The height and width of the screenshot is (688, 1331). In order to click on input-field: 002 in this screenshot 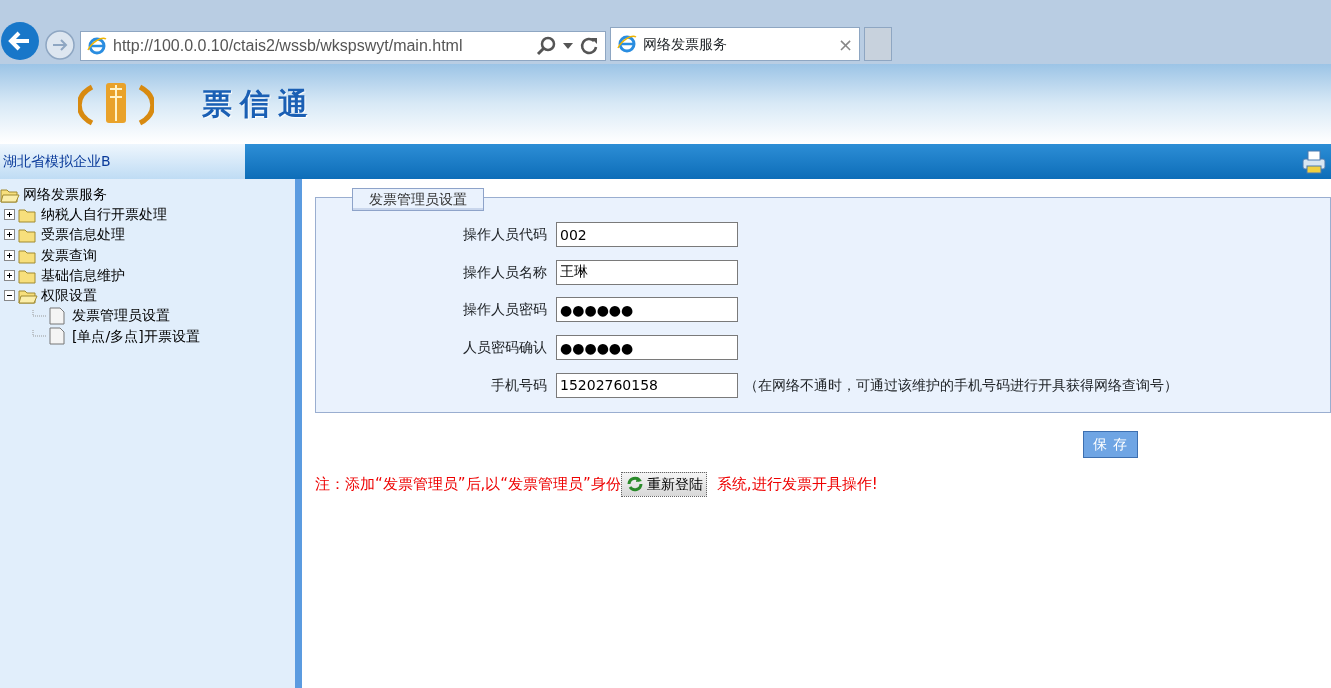, I will do `click(647, 235)`.